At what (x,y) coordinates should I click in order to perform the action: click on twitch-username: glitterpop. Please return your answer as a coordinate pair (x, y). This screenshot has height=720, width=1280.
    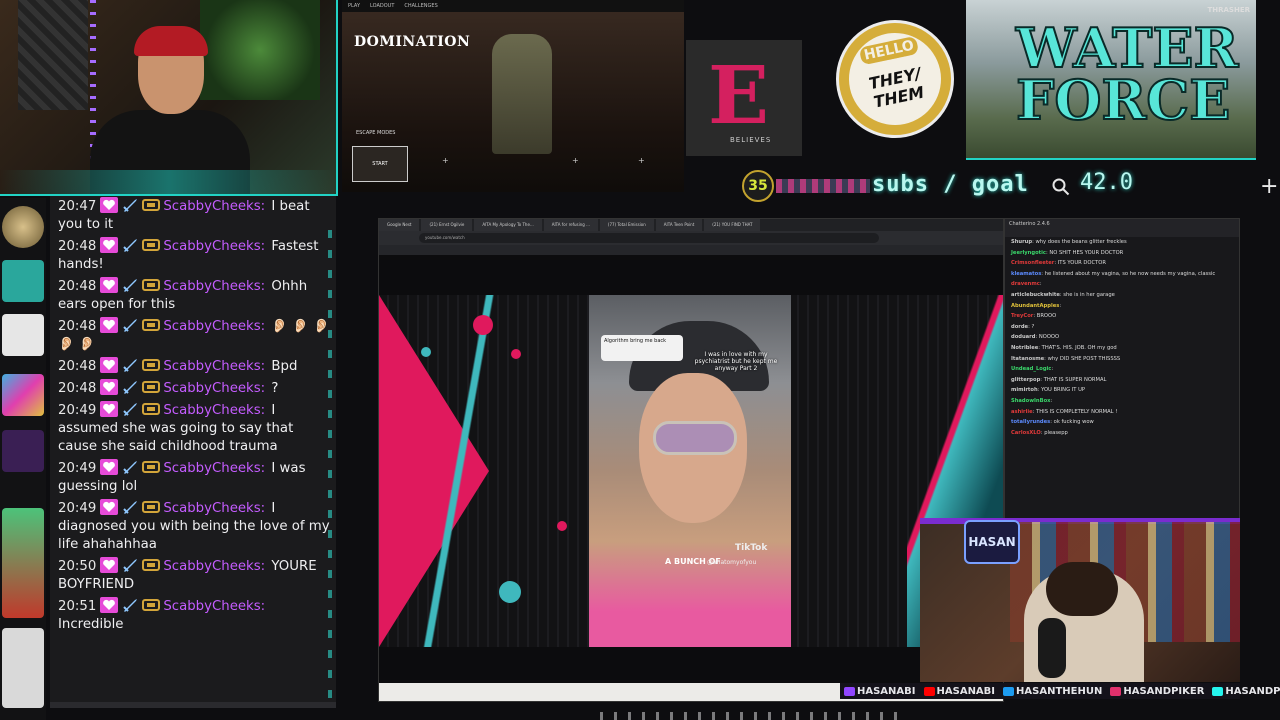
    Looking at the image, I should click on (1025, 380).